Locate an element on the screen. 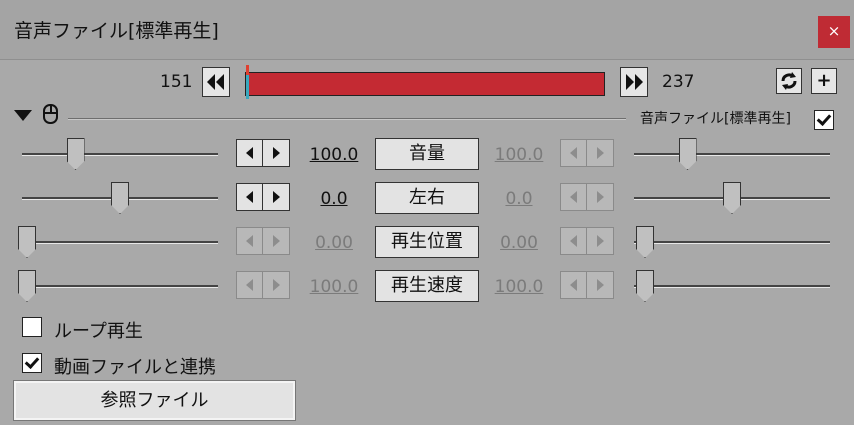 The image size is (854, 425). plugin-enabled-checkbox is located at coordinates (824, 120).